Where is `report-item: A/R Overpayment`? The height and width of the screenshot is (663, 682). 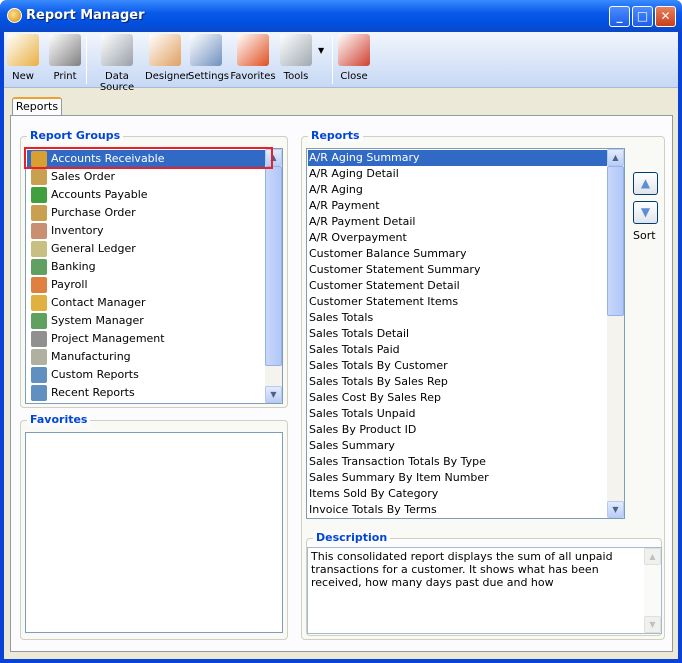
report-item: A/R Overpayment is located at coordinates (457, 238).